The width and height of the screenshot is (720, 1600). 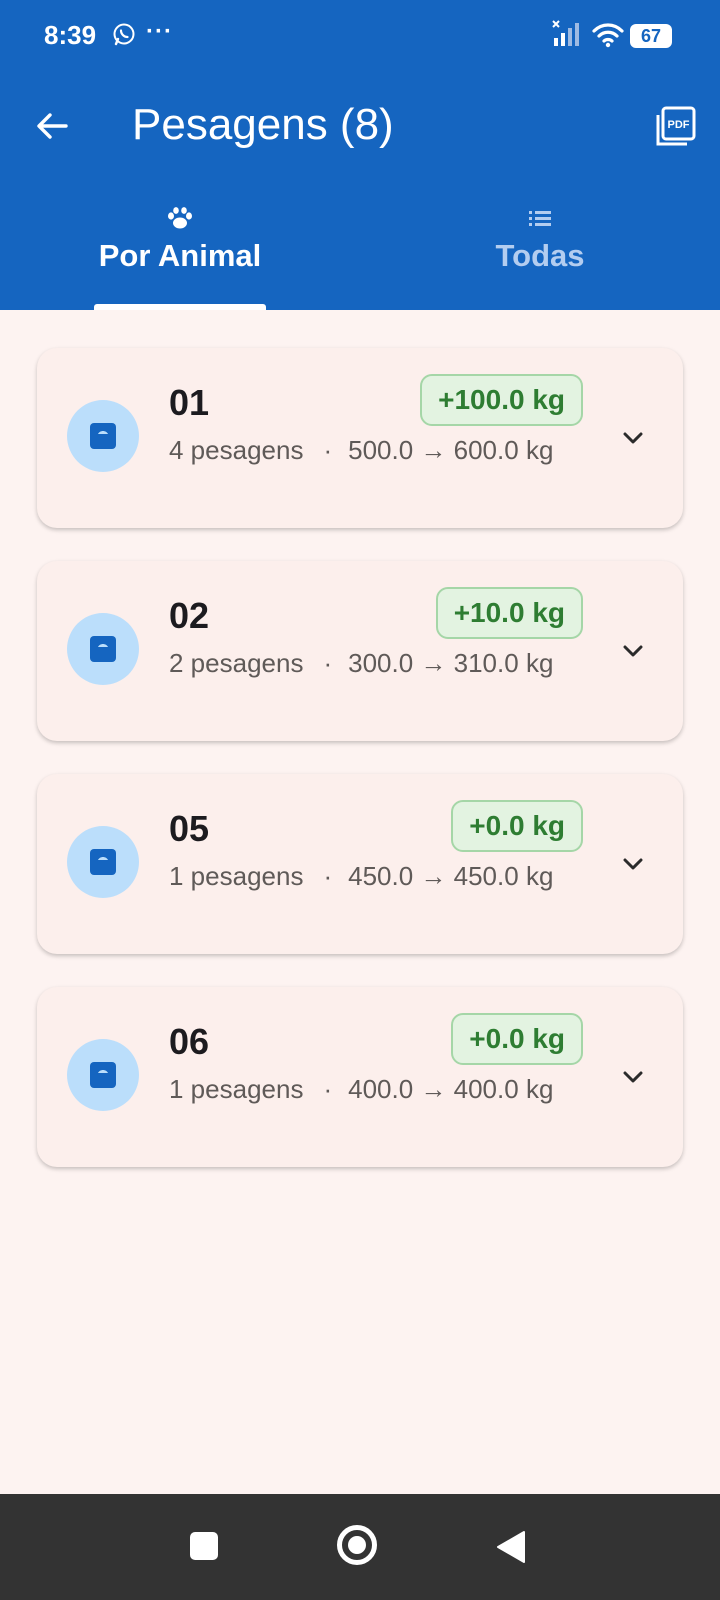 I want to click on status-time: 8:39, so click(x=70, y=35).